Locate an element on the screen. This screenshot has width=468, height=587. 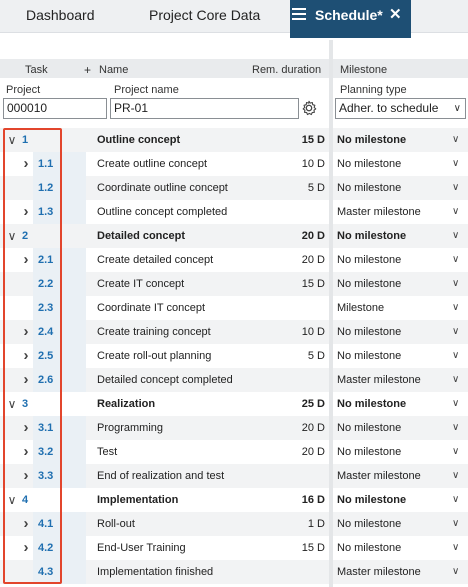
task-number: 3 is located at coordinates (25, 404).